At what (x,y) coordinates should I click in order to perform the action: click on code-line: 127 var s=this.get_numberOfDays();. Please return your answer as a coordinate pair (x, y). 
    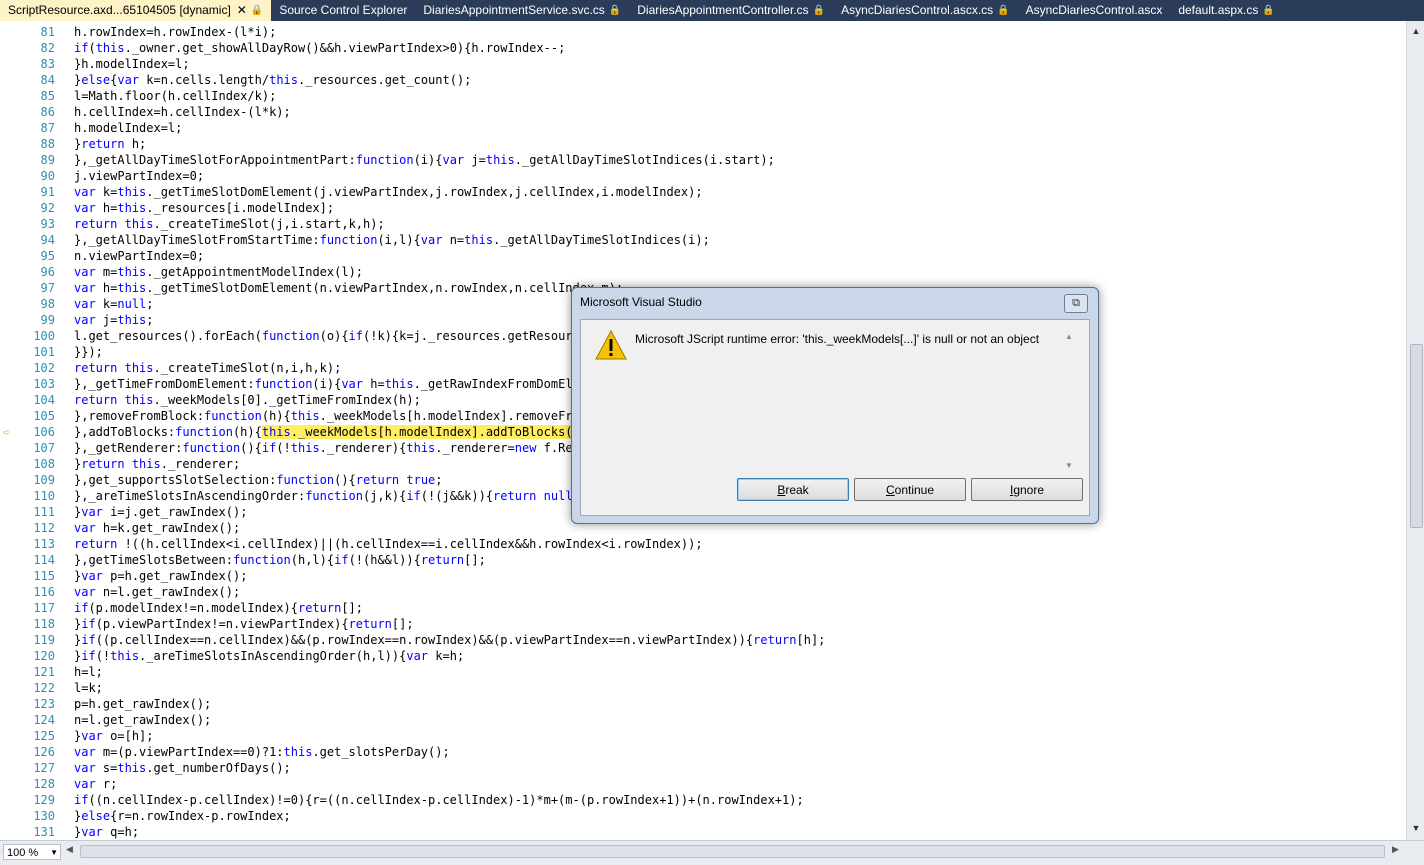
    Looking at the image, I should click on (703, 768).